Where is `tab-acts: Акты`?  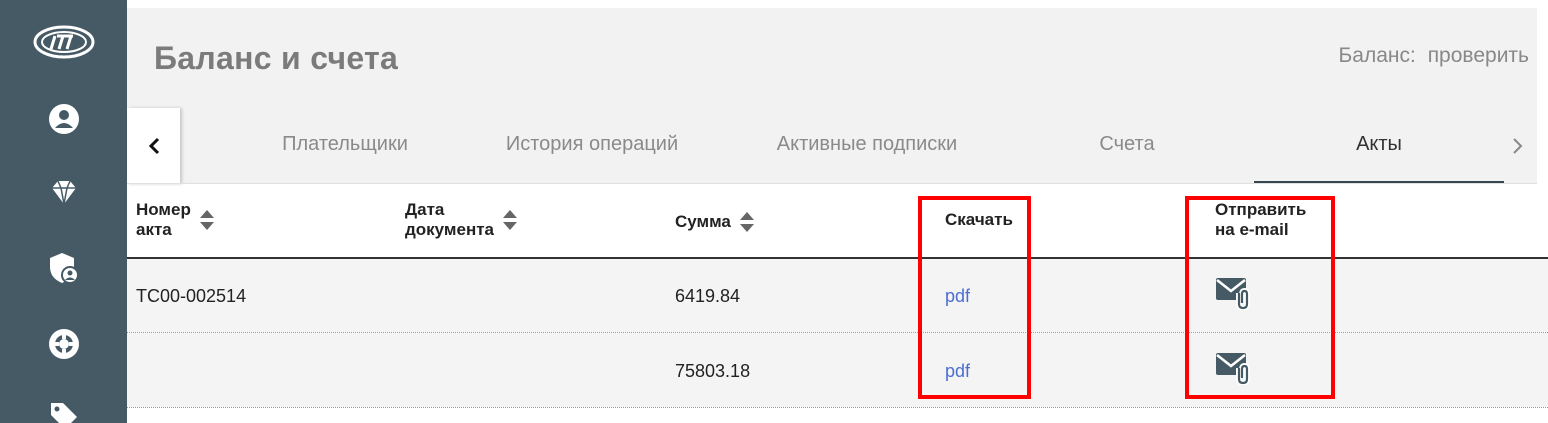
tab-acts: Акты is located at coordinates (1379, 146).